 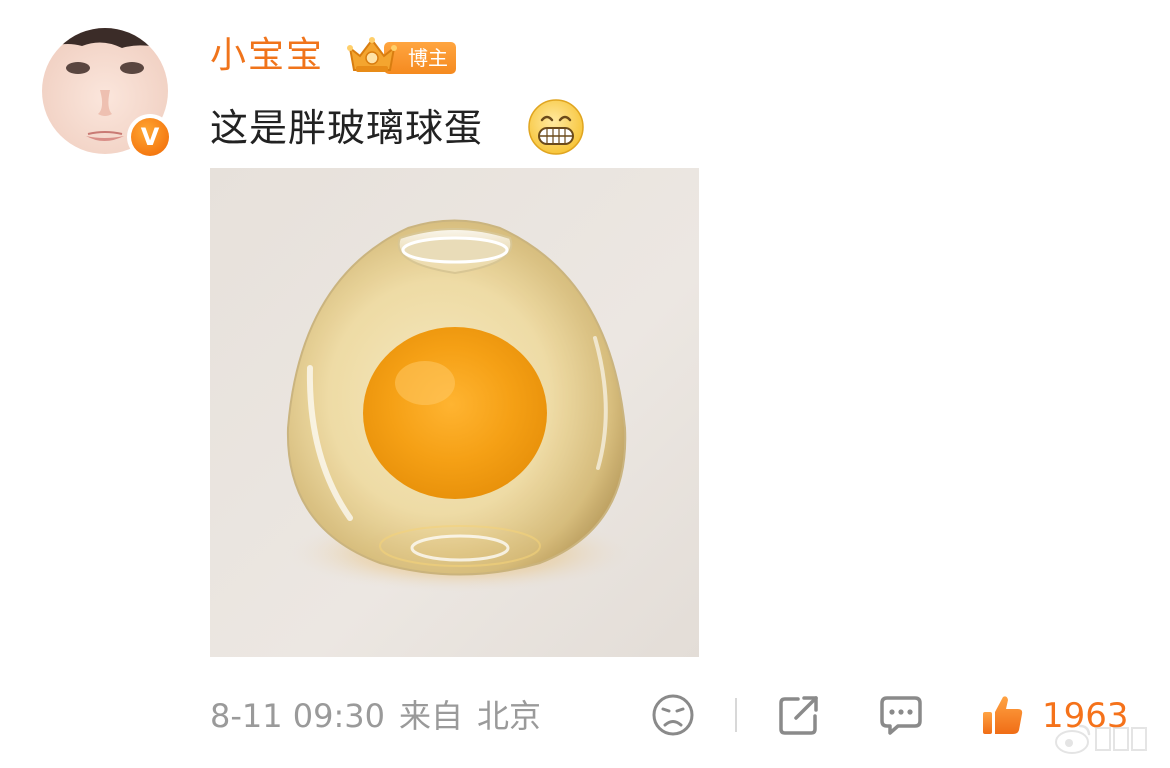 I want to click on thumbs-up-icon, so click(x=1003, y=715).